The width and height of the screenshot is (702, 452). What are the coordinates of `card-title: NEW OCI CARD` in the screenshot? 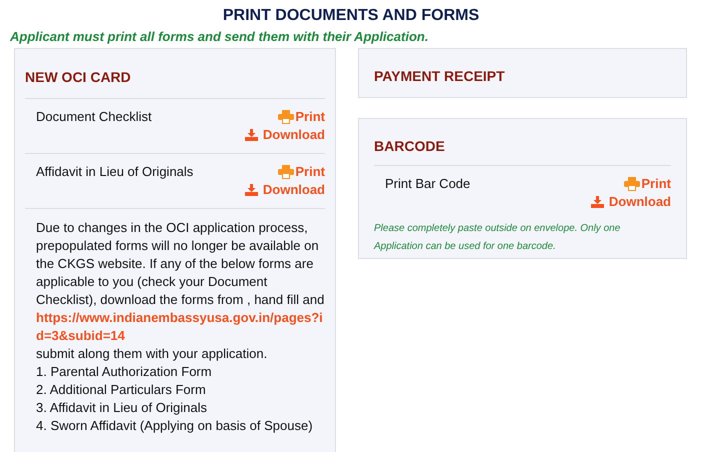 It's located at (175, 74).